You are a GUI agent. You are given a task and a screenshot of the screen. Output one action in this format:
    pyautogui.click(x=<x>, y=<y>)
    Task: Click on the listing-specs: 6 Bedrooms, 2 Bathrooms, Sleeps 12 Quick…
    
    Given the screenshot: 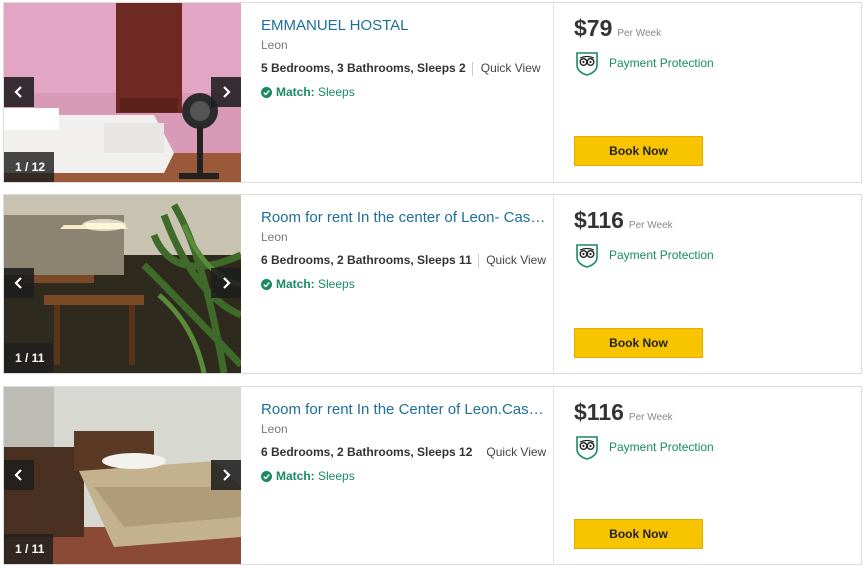 What is the action you would take?
    pyautogui.click(x=403, y=452)
    